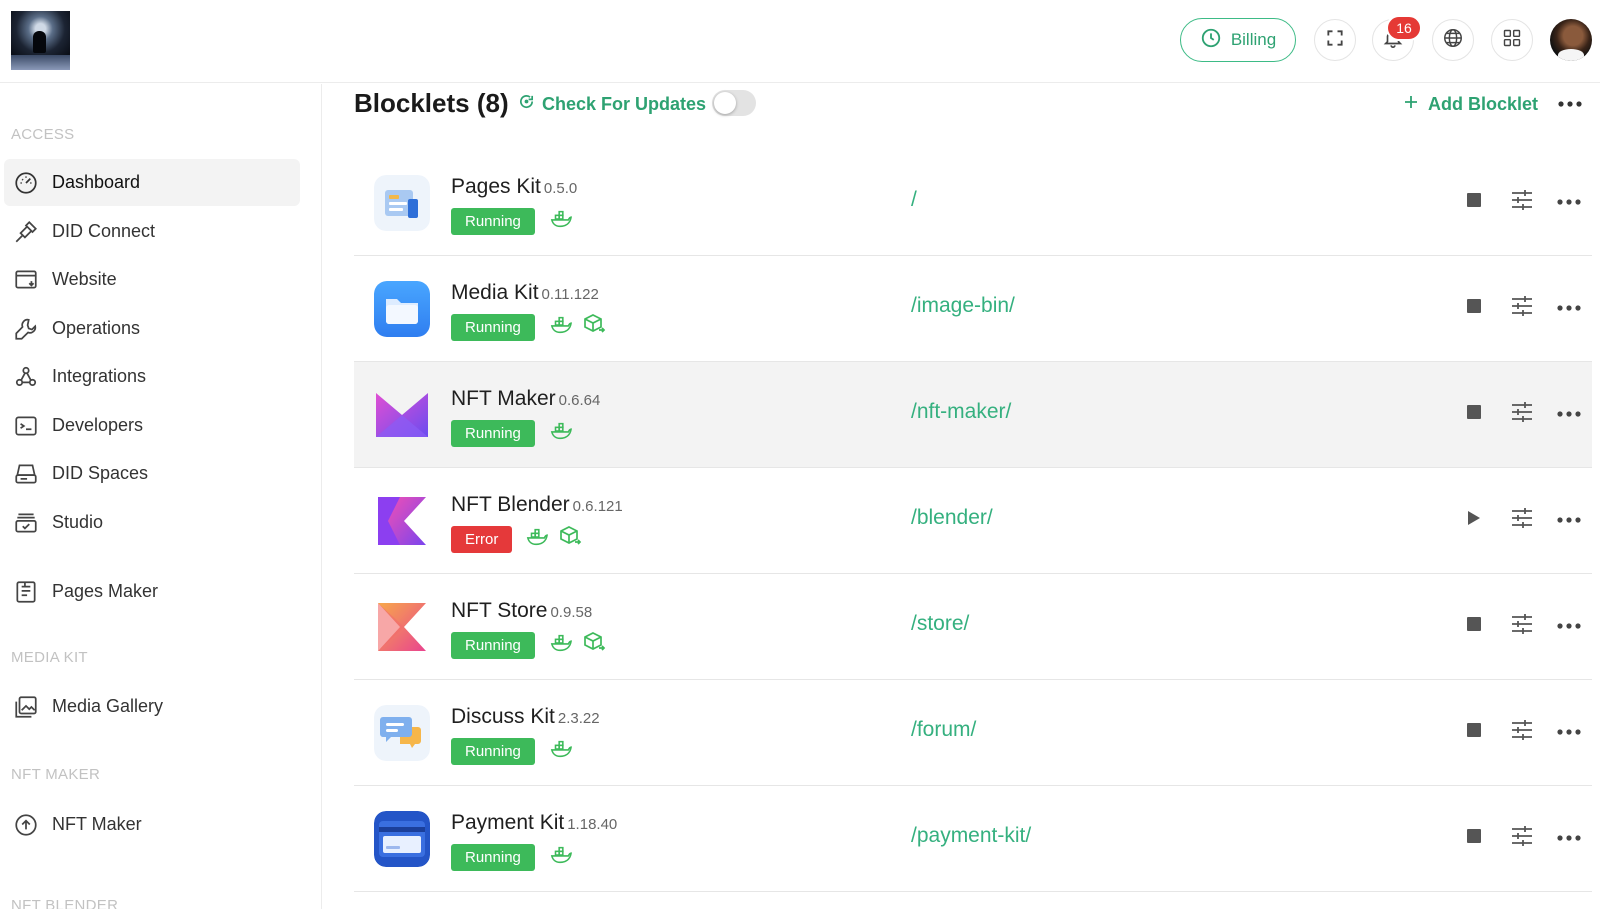  I want to click on sidebar-item-did-connect: DID Connect, so click(152, 231).